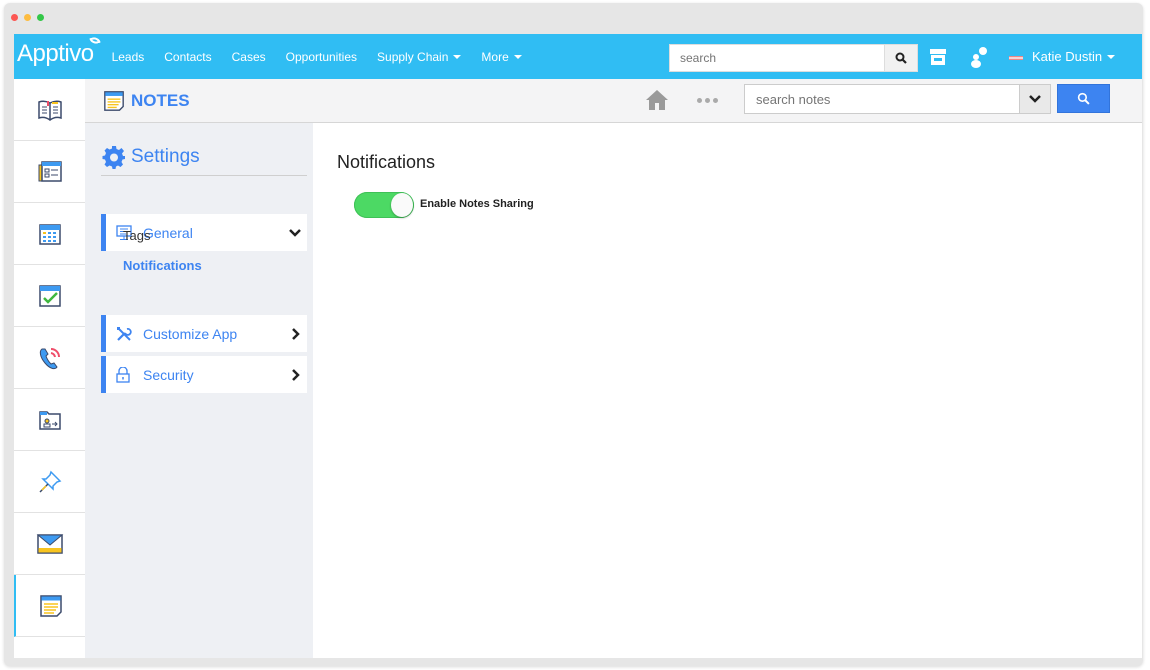 The image size is (1150, 670). Describe the element at coordinates (477, 204) in the screenshot. I see `enable-notes-sharing-label: Enable Notes Sharing` at that location.